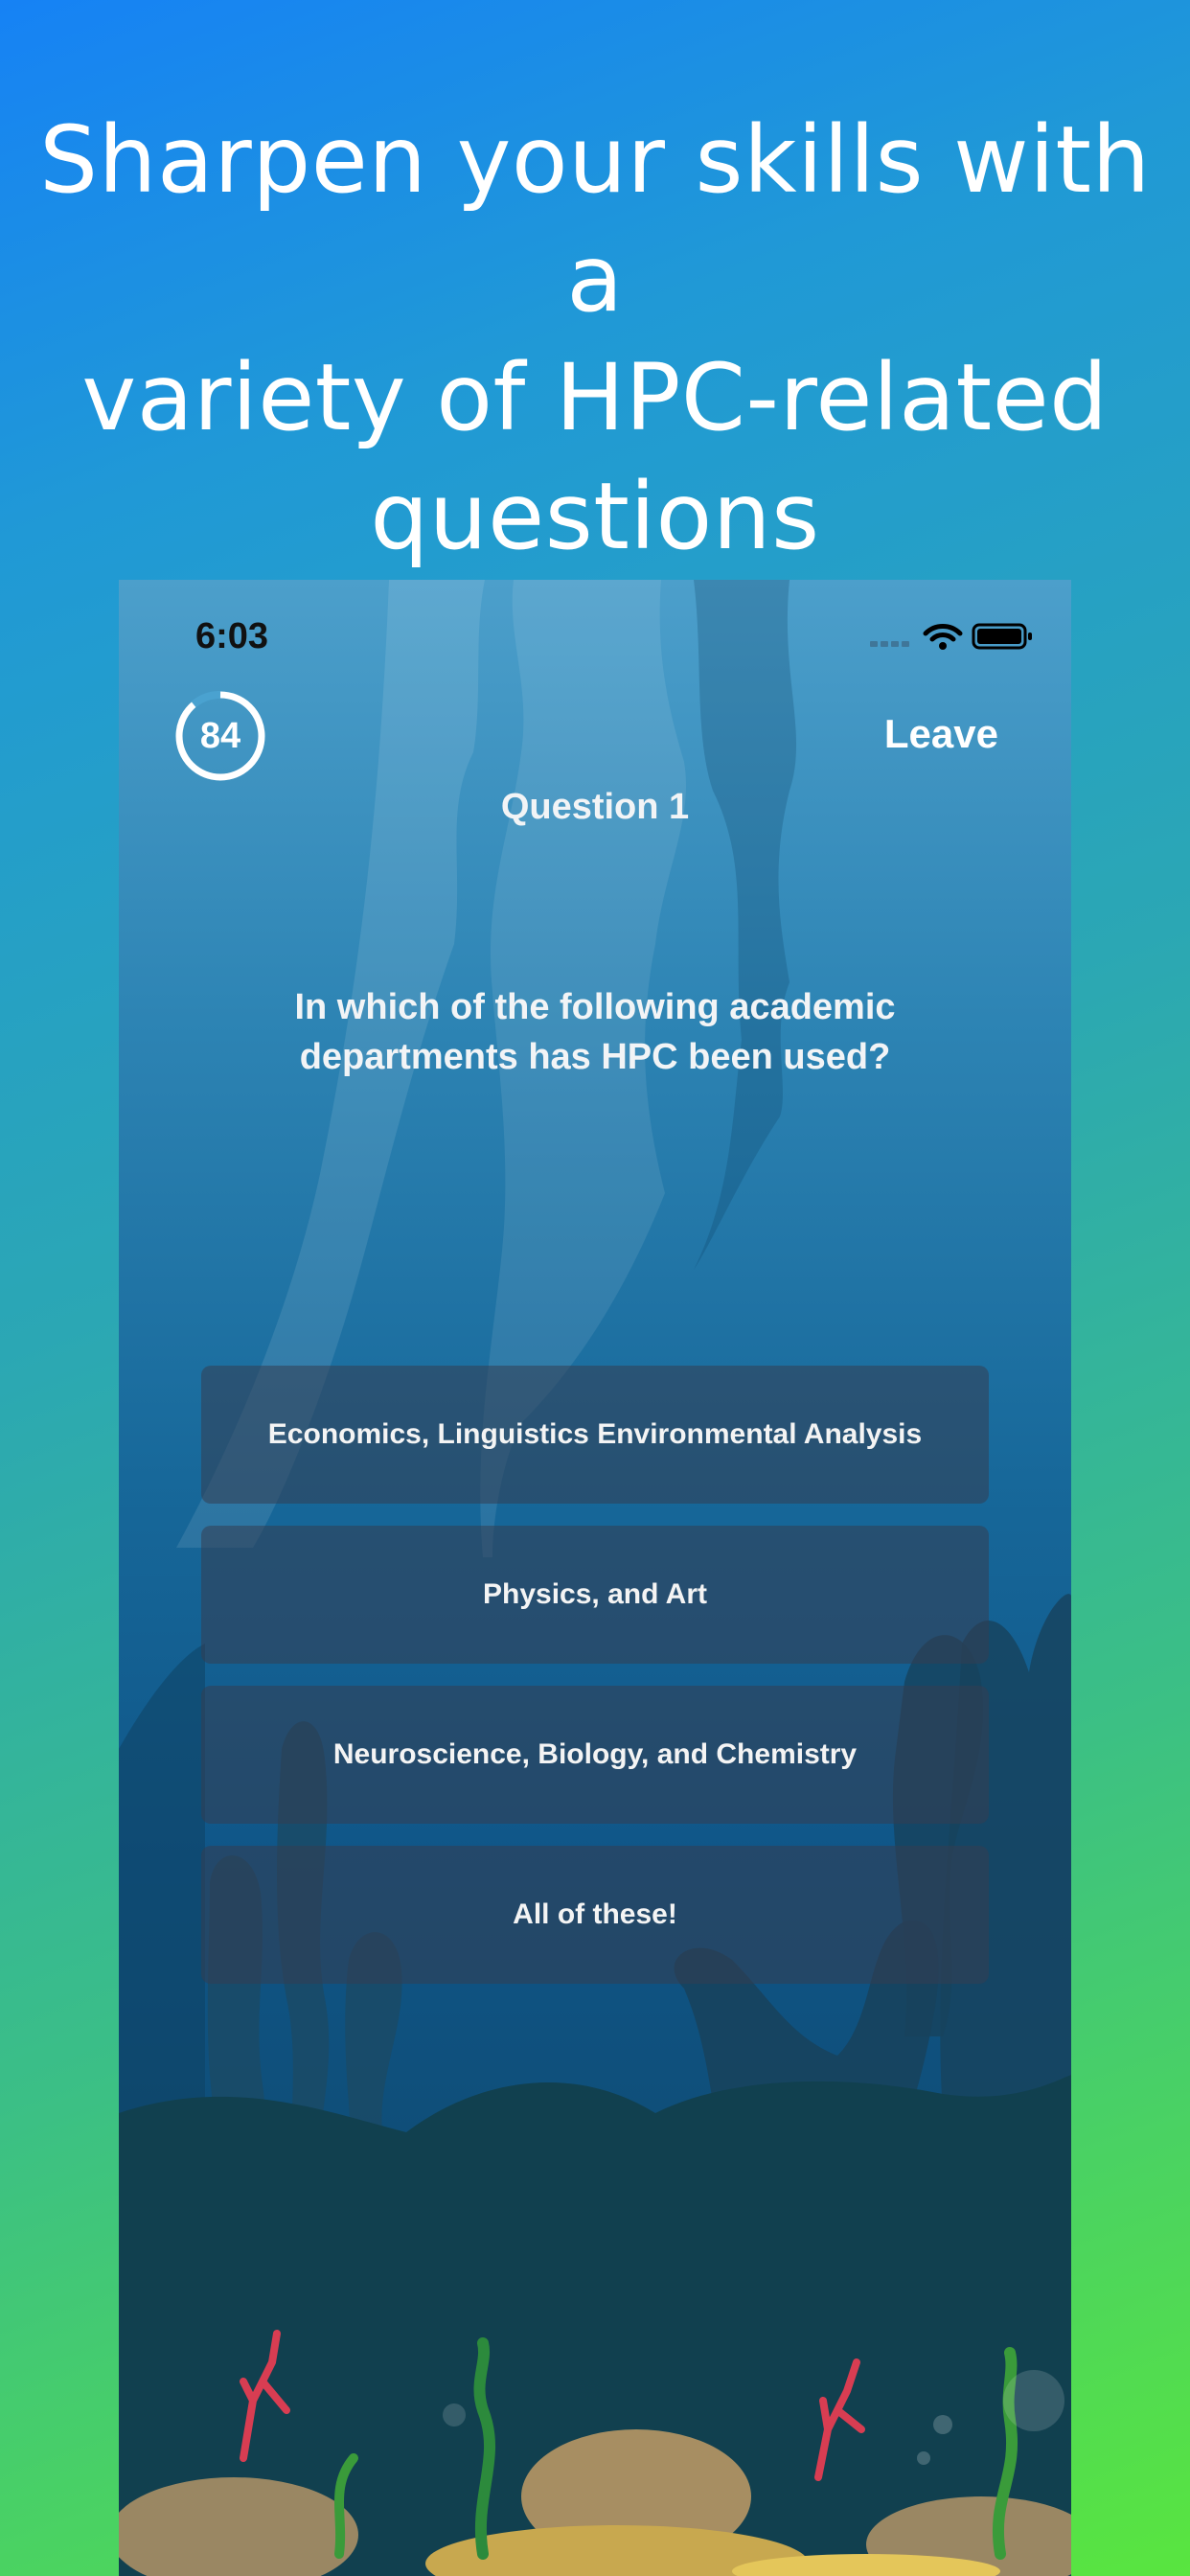 This screenshot has width=1190, height=2576. What do you see at coordinates (595, 807) in the screenshot?
I see `question-number: Question 1` at bounding box center [595, 807].